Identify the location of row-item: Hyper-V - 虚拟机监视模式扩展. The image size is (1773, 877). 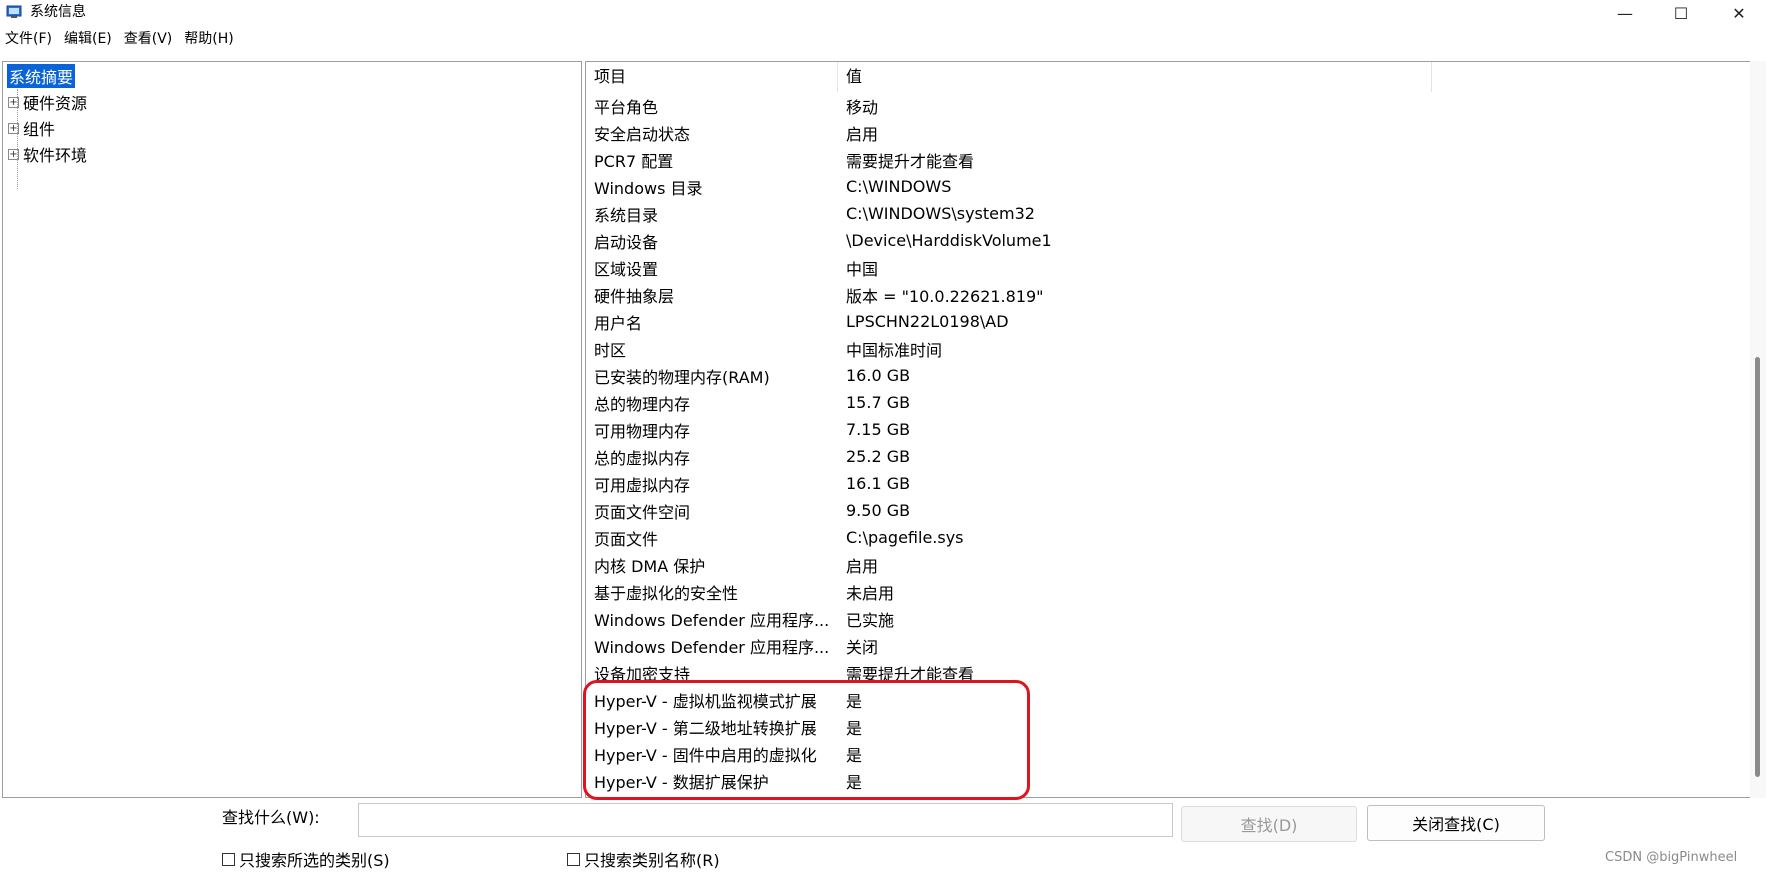
(705, 701).